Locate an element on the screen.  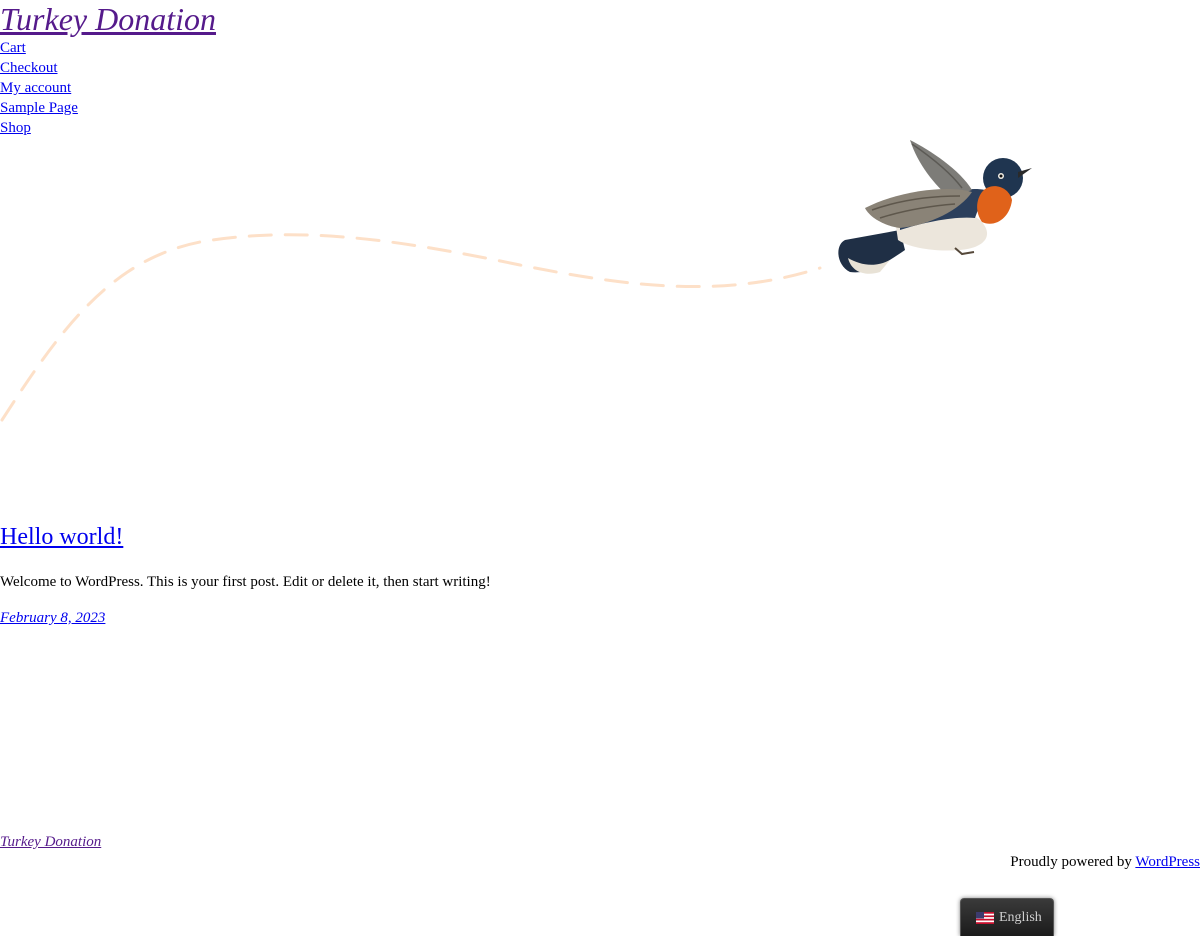
post-title-link: Hello world! is located at coordinates (61, 537).